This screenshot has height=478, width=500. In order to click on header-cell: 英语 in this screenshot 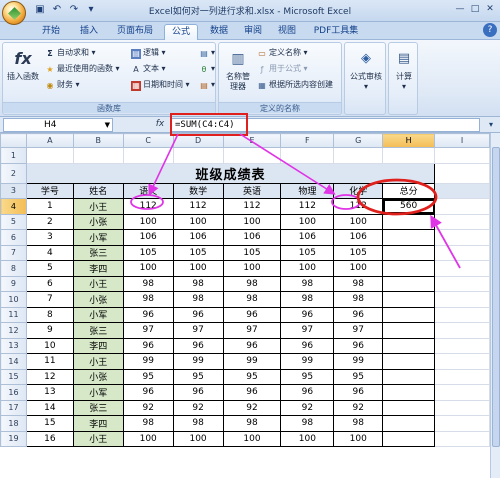, I will do `click(252, 190)`.